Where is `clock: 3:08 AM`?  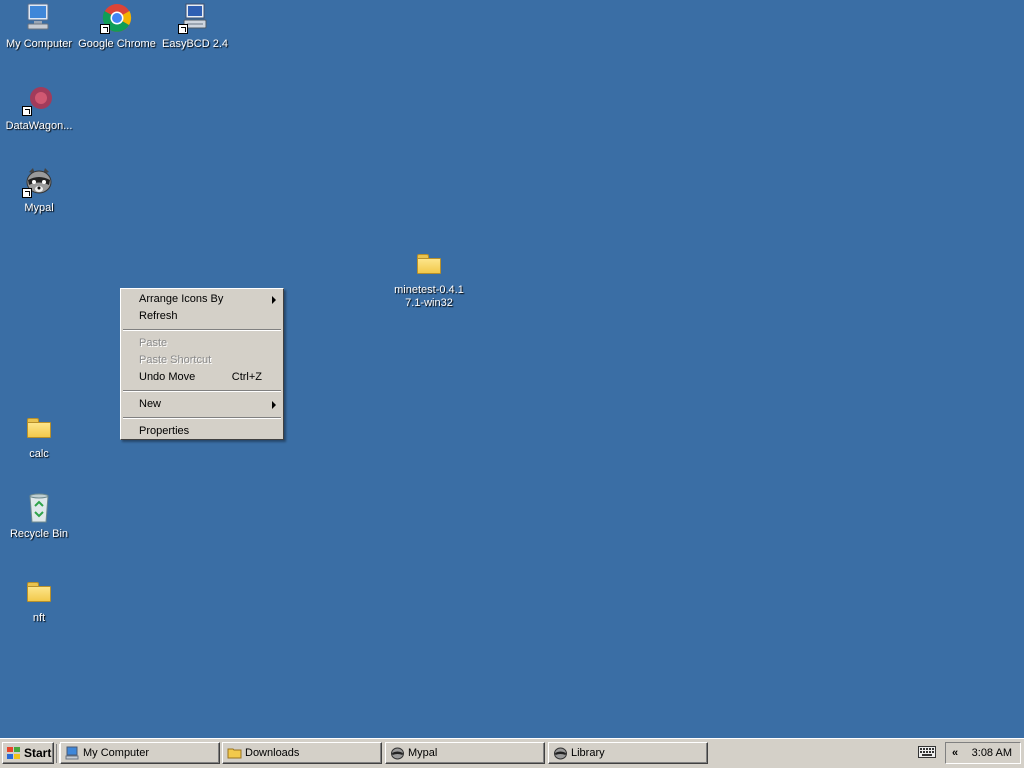
clock: 3:08 AM is located at coordinates (992, 753).